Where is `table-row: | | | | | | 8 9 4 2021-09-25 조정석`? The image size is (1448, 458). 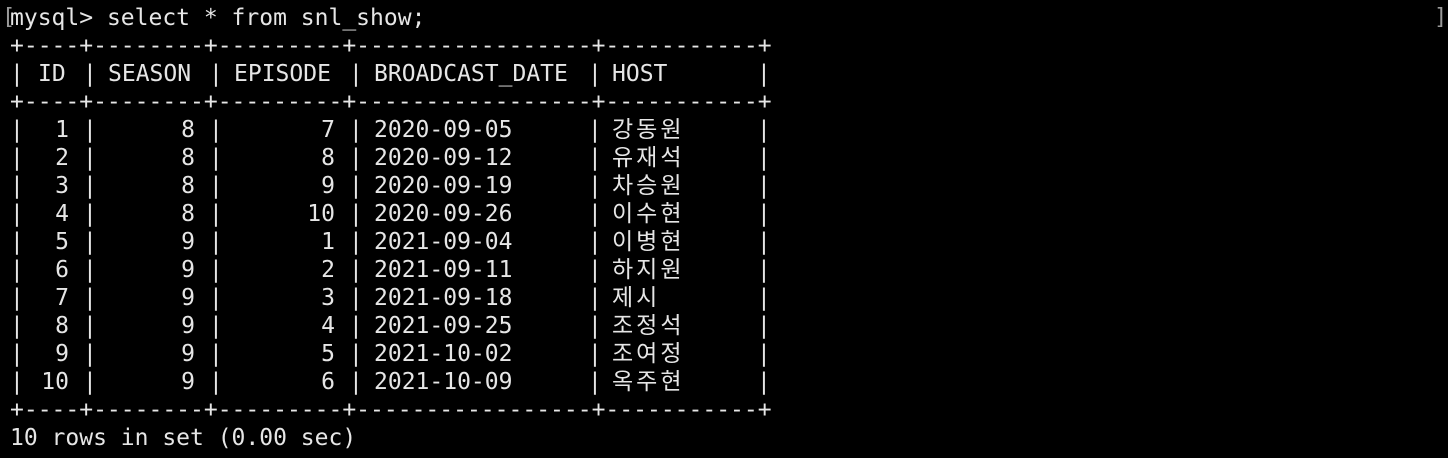 table-row: | | | | | | 8 9 4 2021-09-25 조정석 is located at coordinates (390, 326).